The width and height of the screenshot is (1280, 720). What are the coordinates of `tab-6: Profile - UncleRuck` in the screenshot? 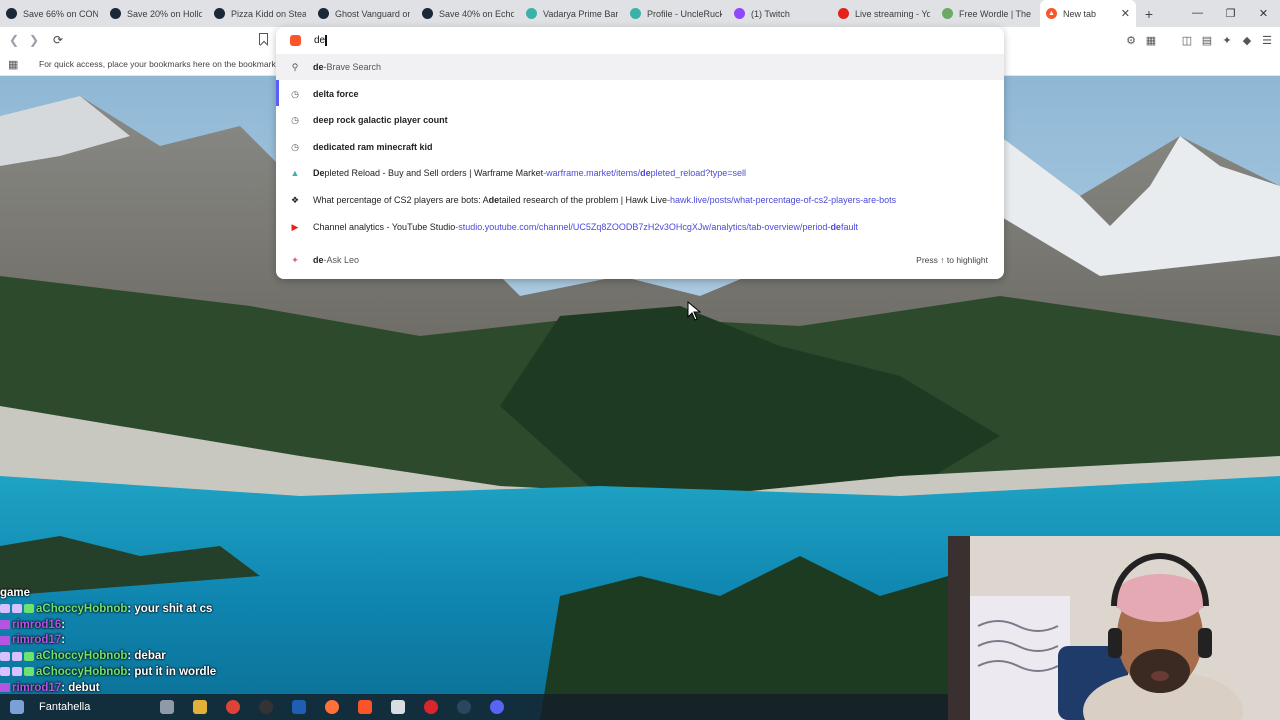 It's located at (676, 13).